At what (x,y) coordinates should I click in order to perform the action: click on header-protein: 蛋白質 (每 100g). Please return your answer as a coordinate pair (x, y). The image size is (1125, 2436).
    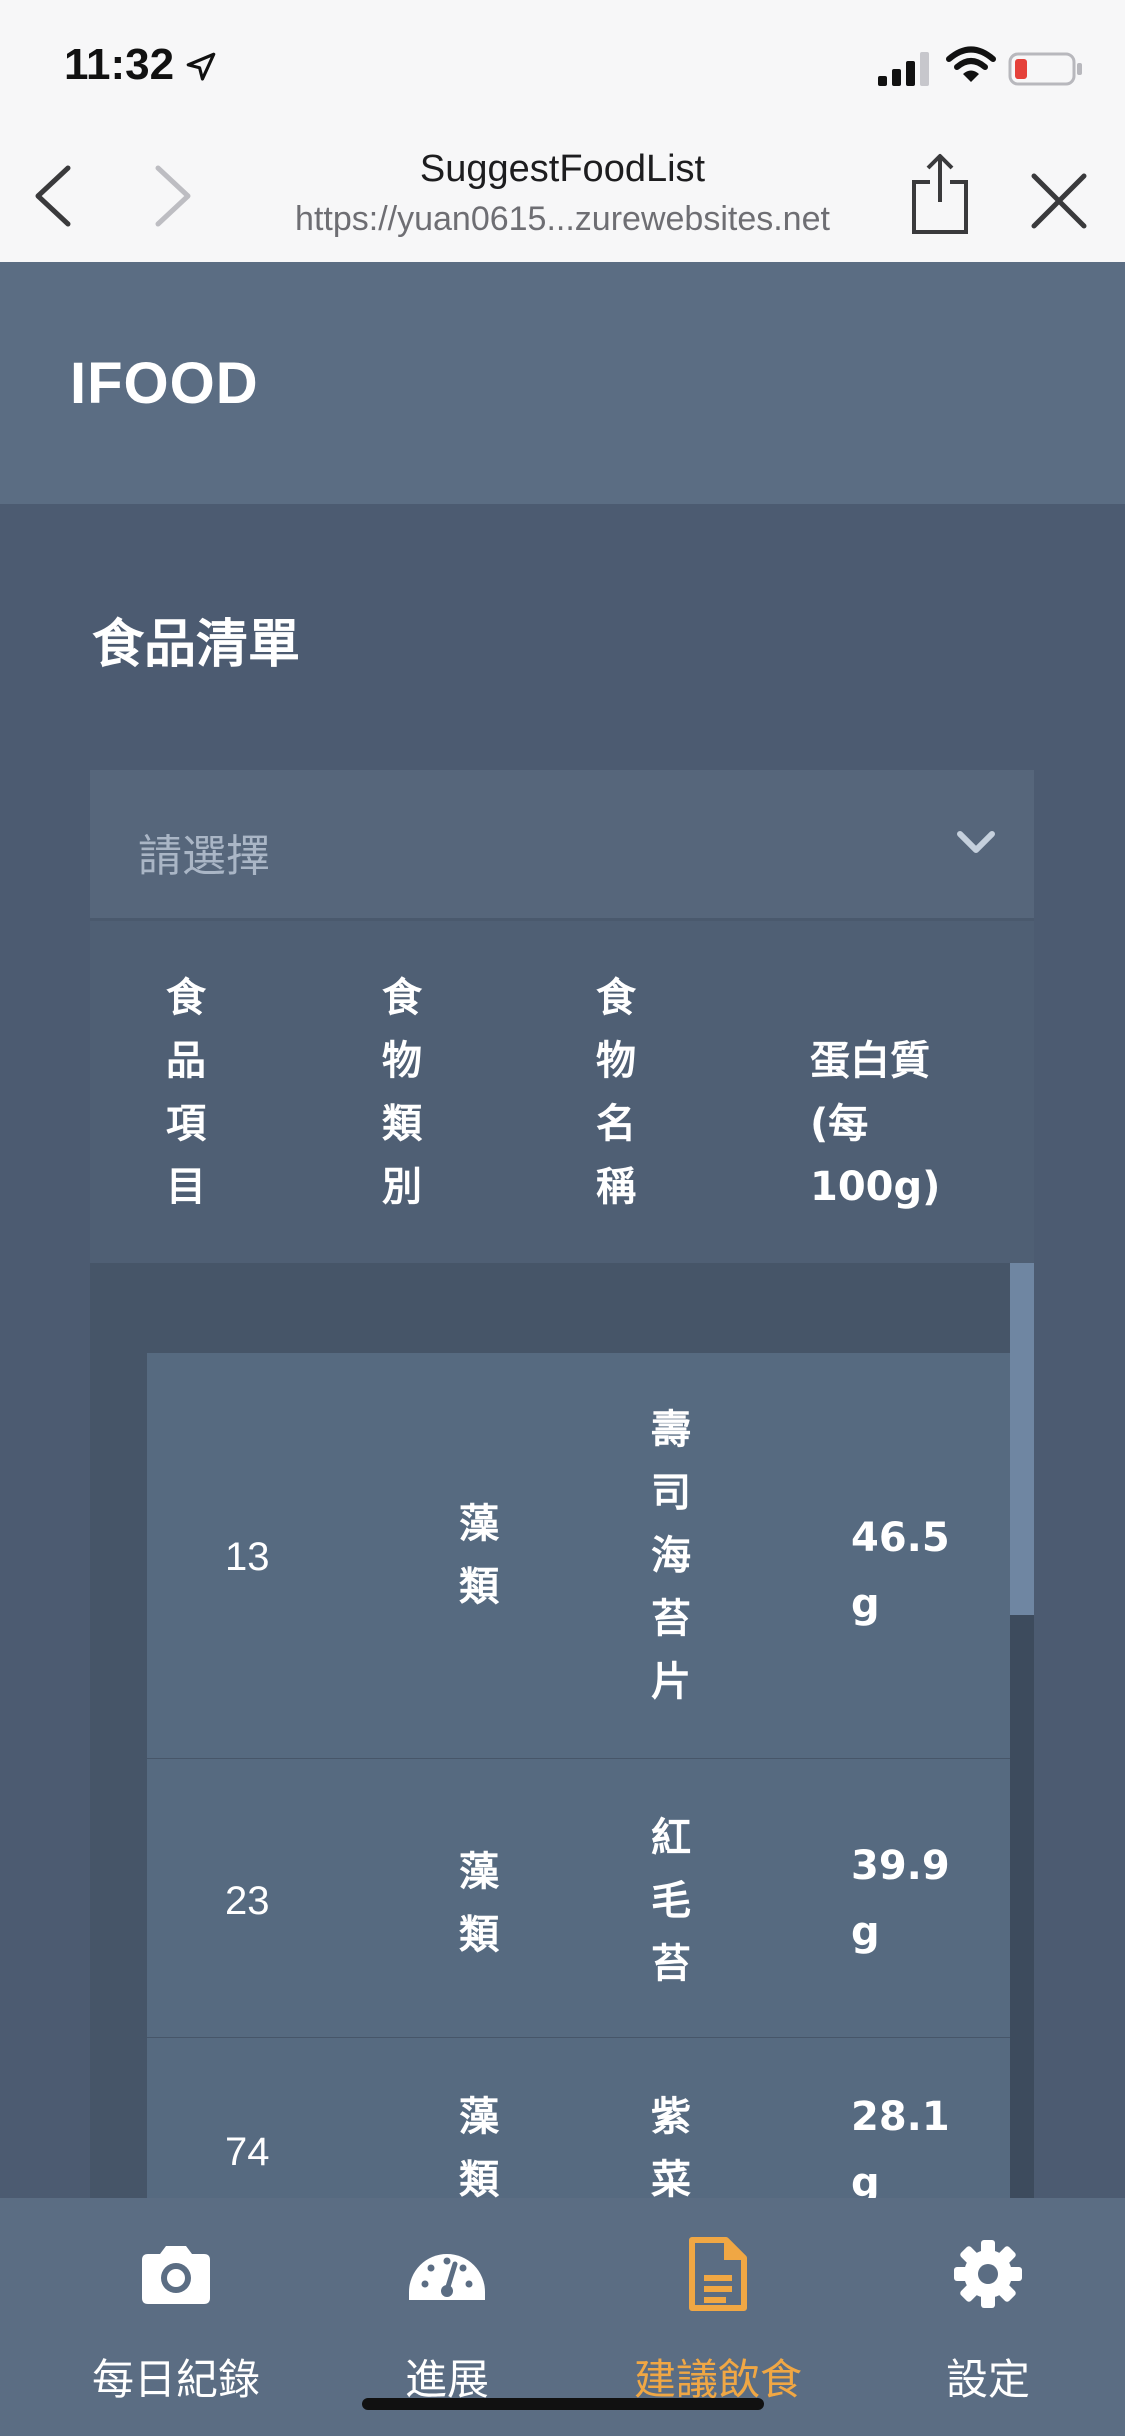
    Looking at the image, I should click on (875, 1124).